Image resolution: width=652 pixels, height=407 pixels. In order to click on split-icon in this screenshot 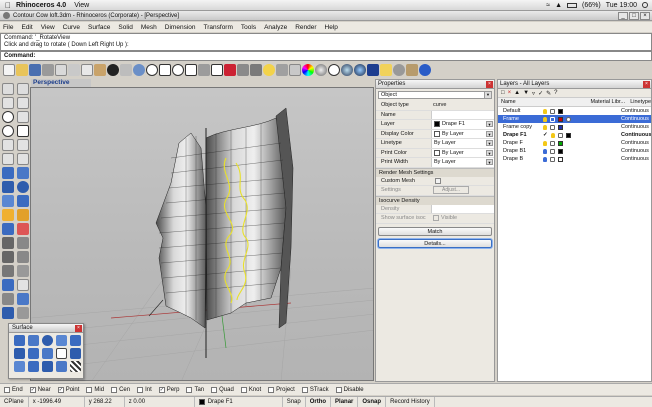, I will do `click(23, 215)`.